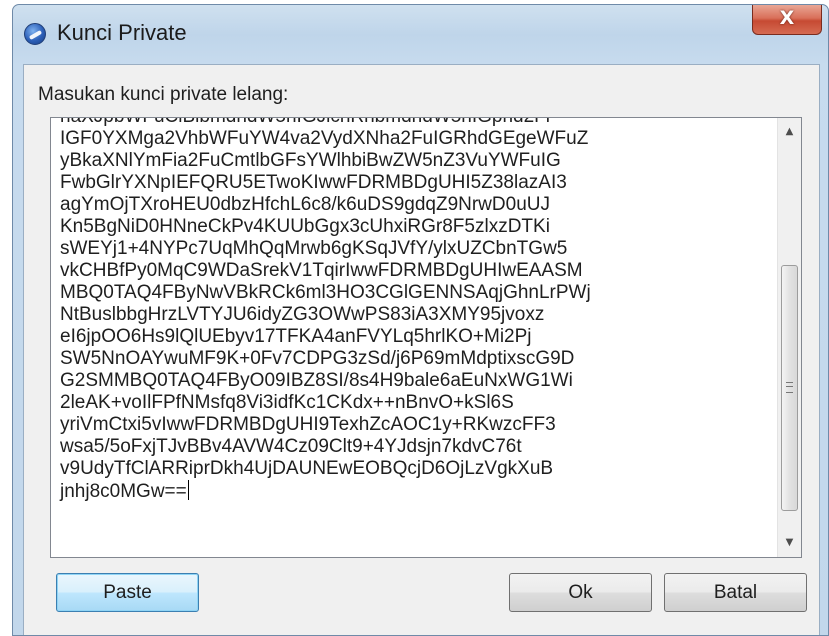  Describe the element at coordinates (580, 592) in the screenshot. I see `ok-button: Ok` at that location.